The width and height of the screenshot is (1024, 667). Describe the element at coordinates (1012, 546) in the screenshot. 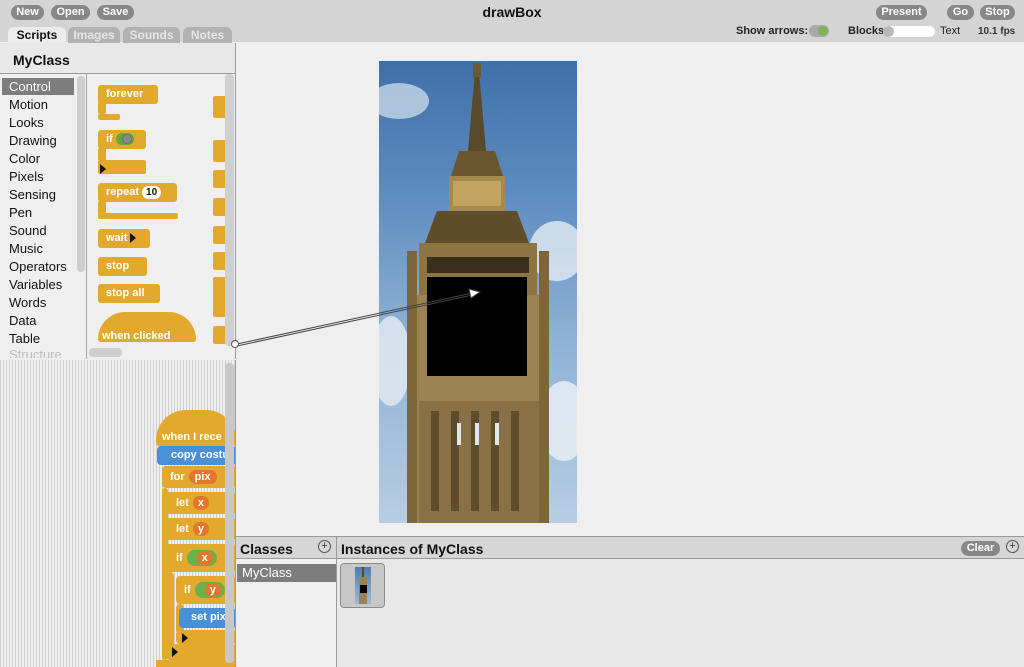

I see `add-instance-button: +` at that location.